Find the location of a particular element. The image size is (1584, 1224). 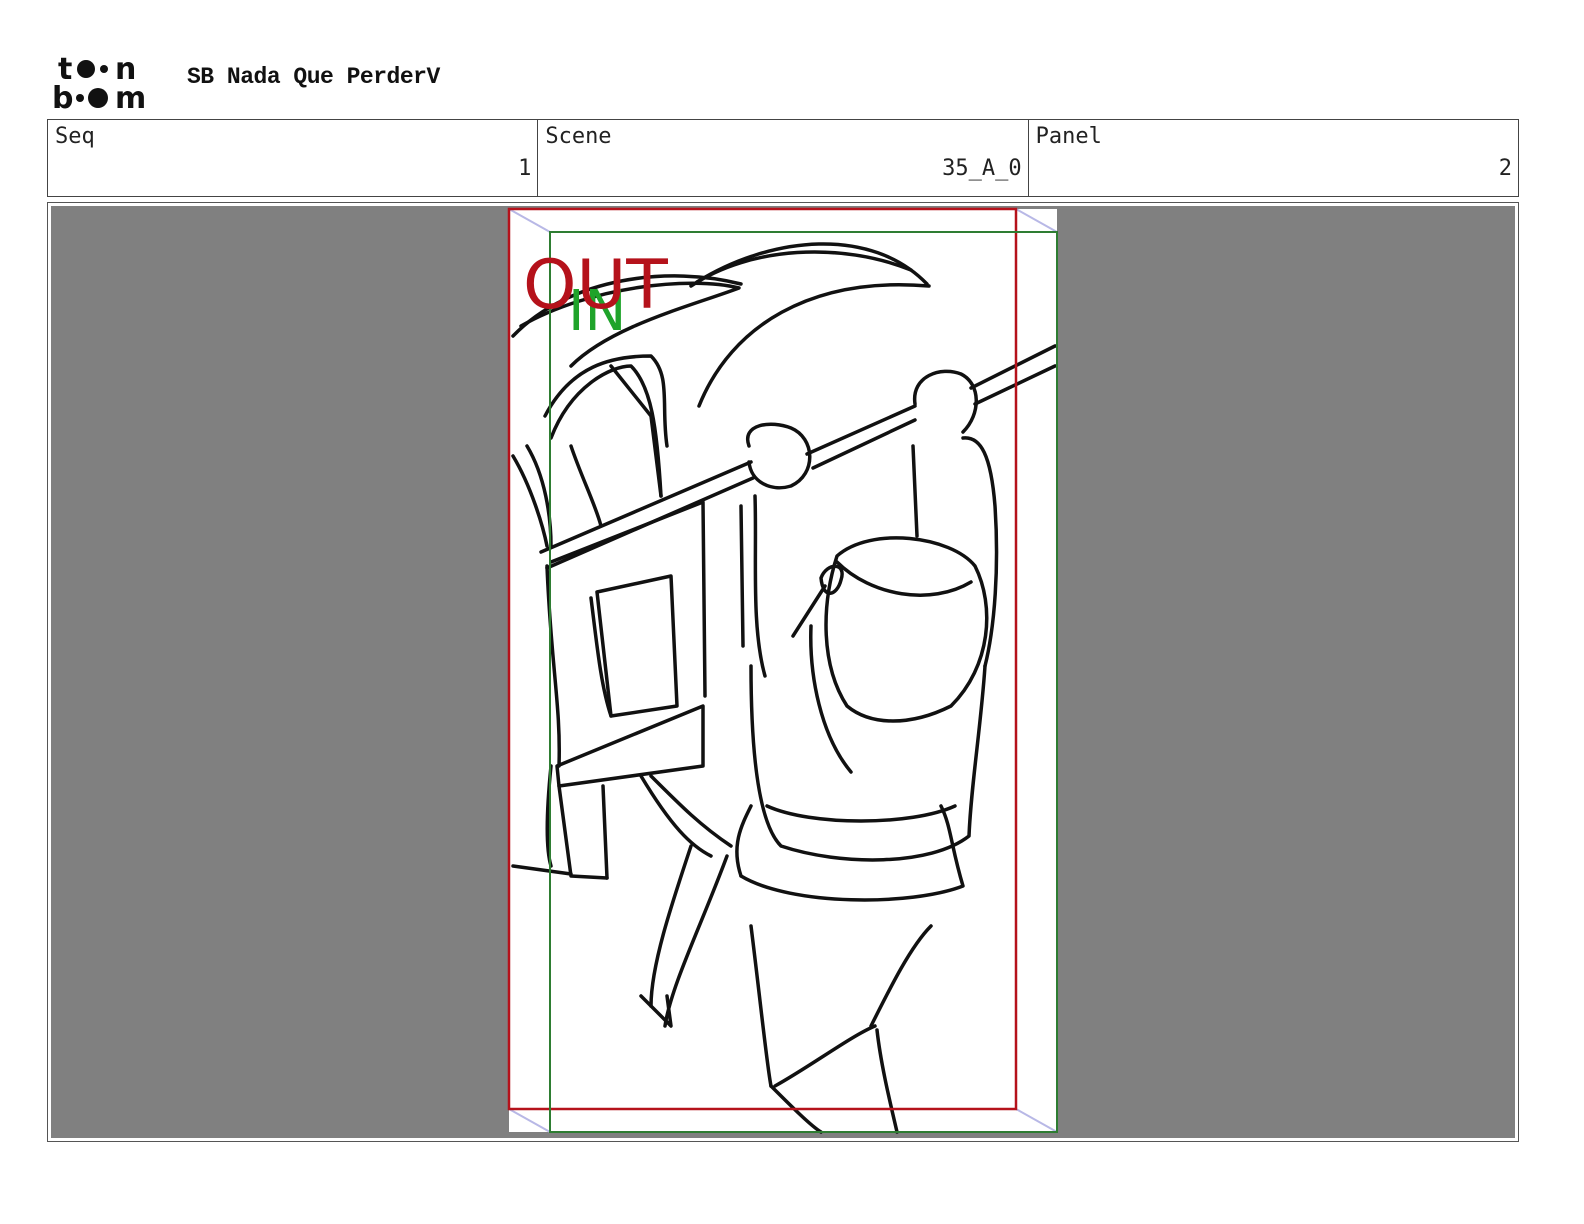

seq-value: 1 is located at coordinates (525, 168).